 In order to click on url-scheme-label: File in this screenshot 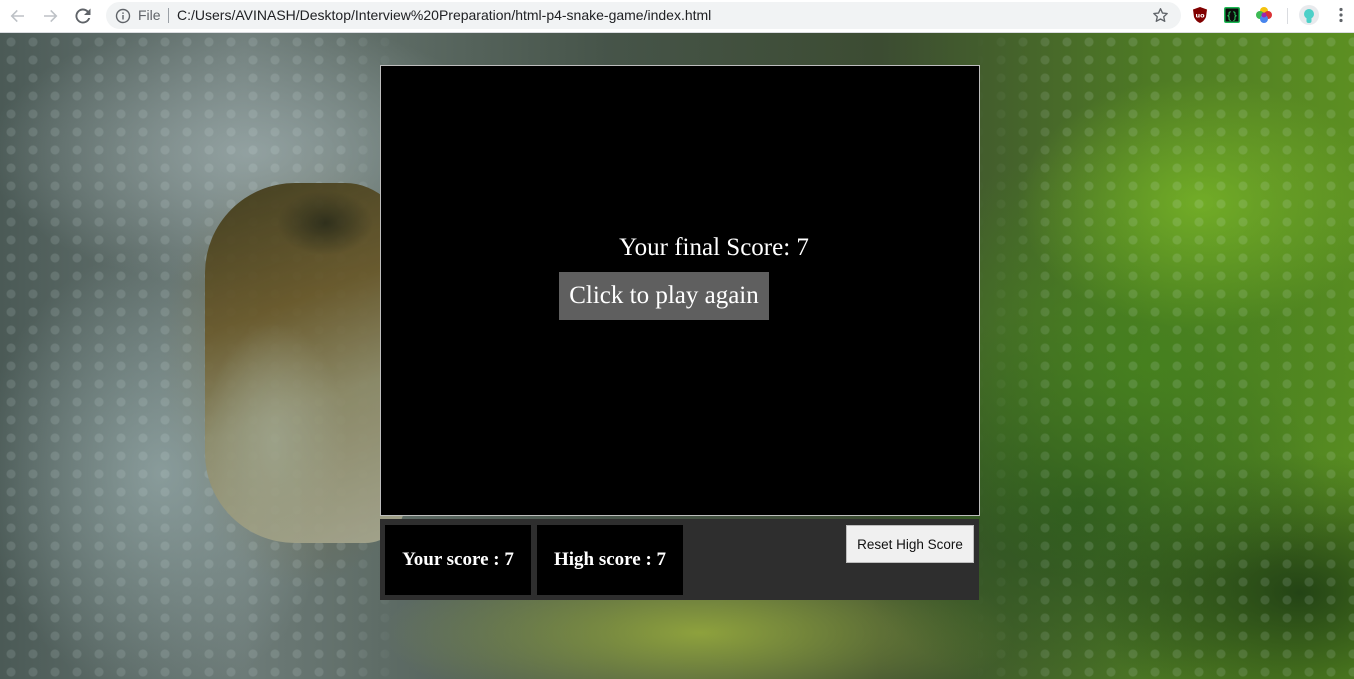, I will do `click(149, 15)`.